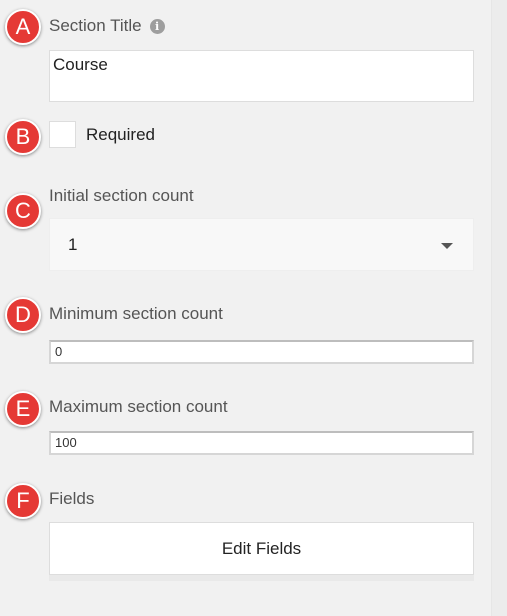 The height and width of the screenshot is (616, 507). Describe the element at coordinates (23, 211) in the screenshot. I see `annotation-marker-c: C` at that location.